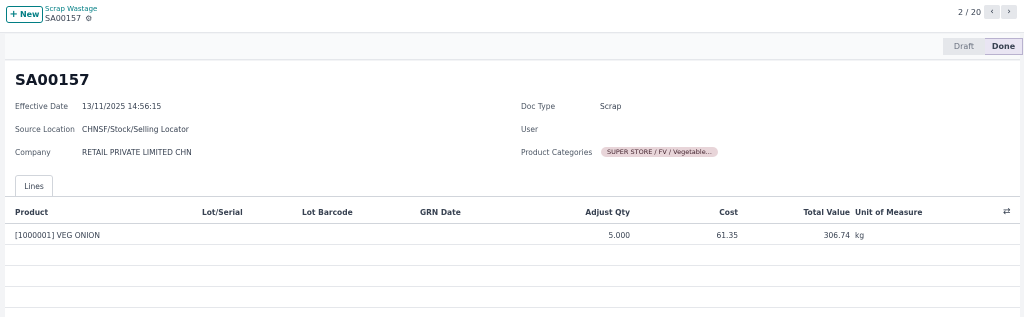  What do you see at coordinates (610, 106) in the screenshot?
I see `doc-type-field: Scrap` at bounding box center [610, 106].